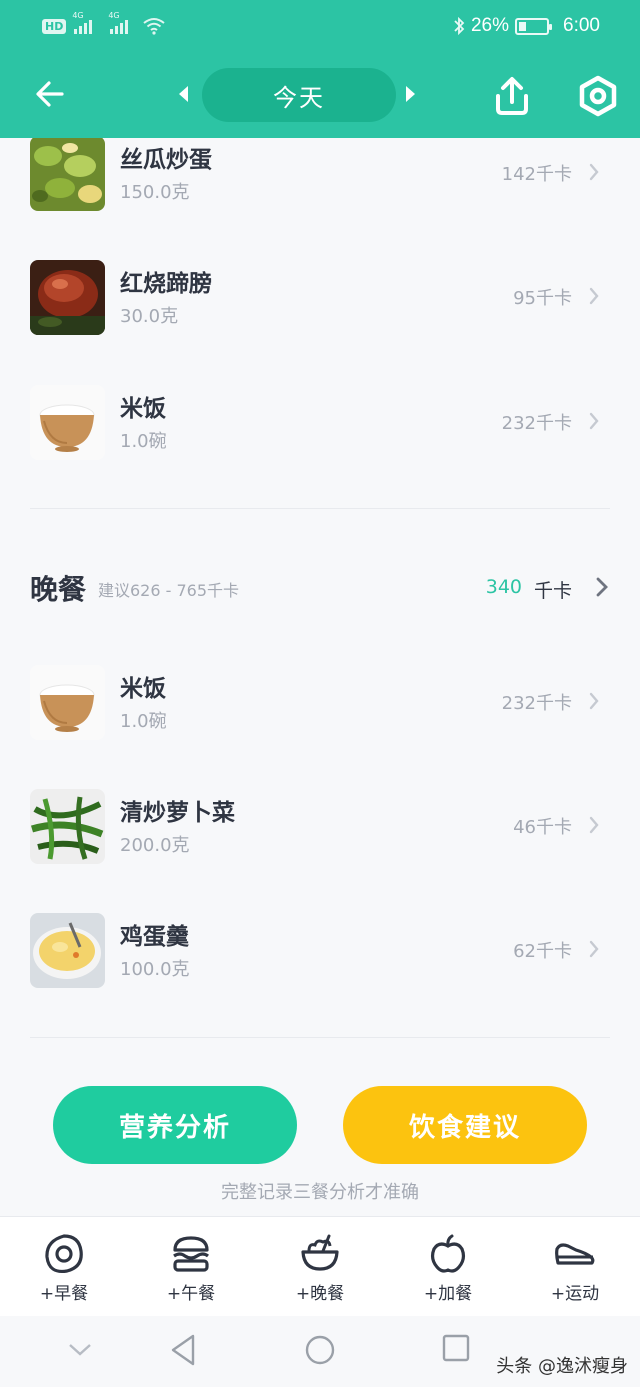 The image size is (640, 1387). Describe the element at coordinates (175, 1125) in the screenshot. I see `nutrition-analysis-button: 营养分析` at that location.